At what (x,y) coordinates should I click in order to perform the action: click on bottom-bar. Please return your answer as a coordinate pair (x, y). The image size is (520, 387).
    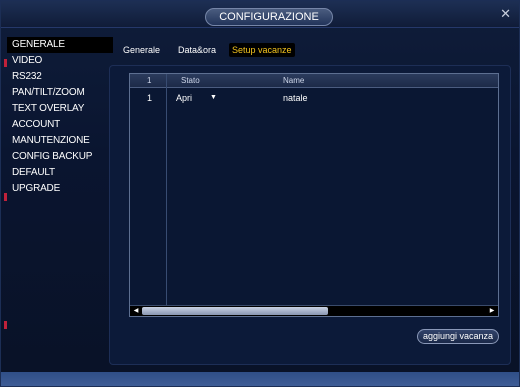
    Looking at the image, I should click on (260, 379).